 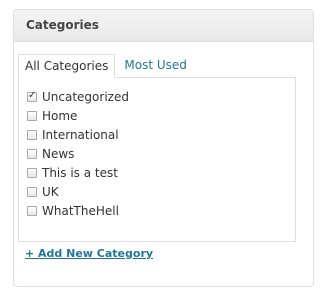 I want to click on category-tabs: All Categories Most Used, so click(x=105, y=66).